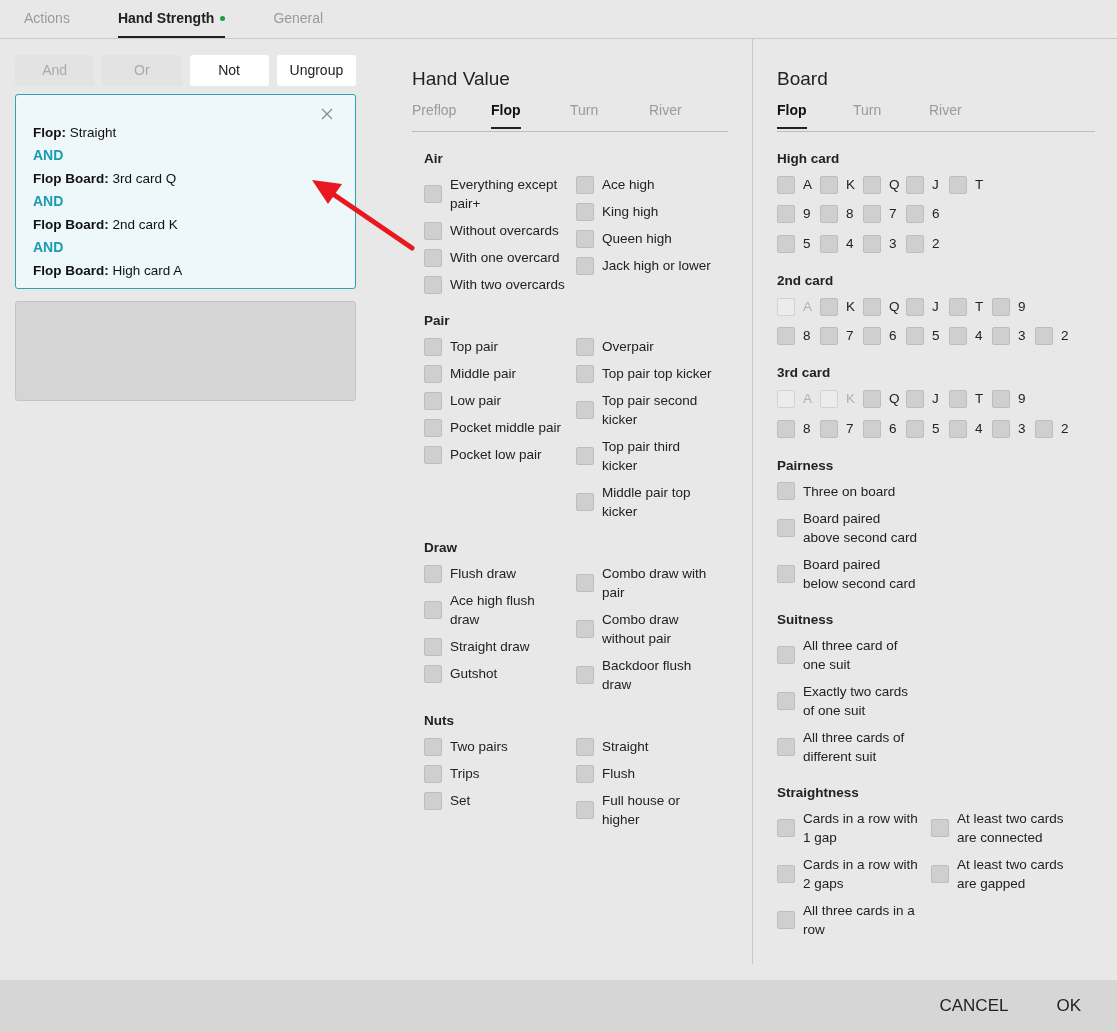 The width and height of the screenshot is (1117, 1032). What do you see at coordinates (105, 179) in the screenshot?
I see `condition-text: Flop Board: 3rd card Q` at bounding box center [105, 179].